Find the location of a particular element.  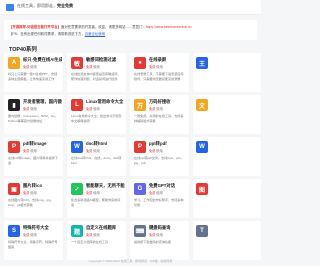

tool-icon: W is located at coordinates (202, 147).